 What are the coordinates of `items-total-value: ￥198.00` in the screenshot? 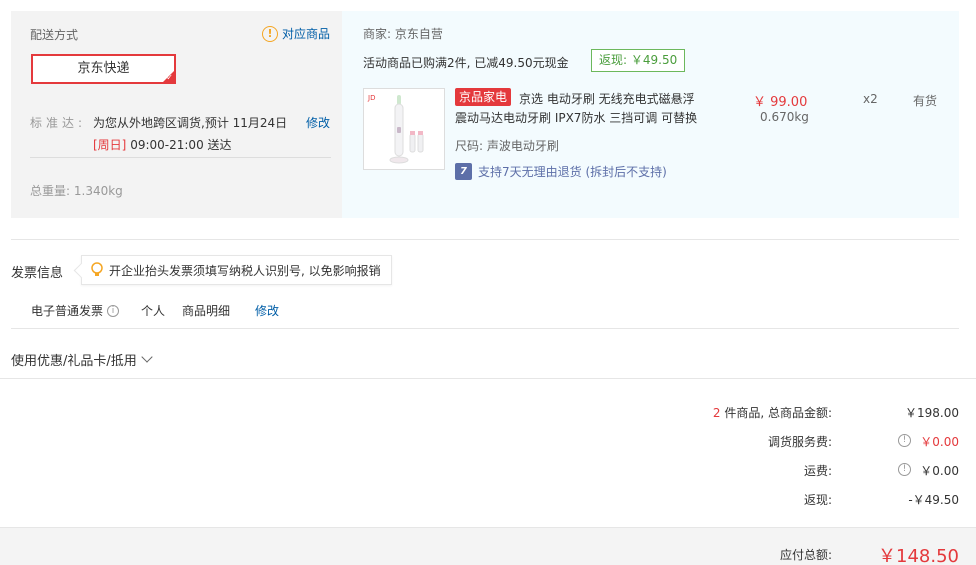 It's located at (932, 413).